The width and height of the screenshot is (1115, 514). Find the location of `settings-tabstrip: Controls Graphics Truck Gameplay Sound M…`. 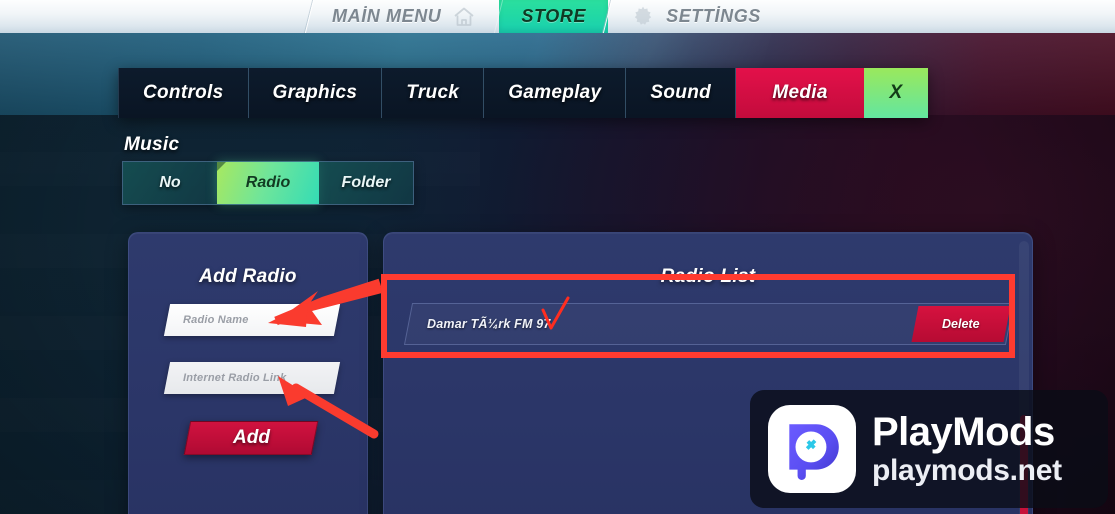

settings-tabstrip: Controls Graphics Truck Gameplay Sound M… is located at coordinates (523, 93).